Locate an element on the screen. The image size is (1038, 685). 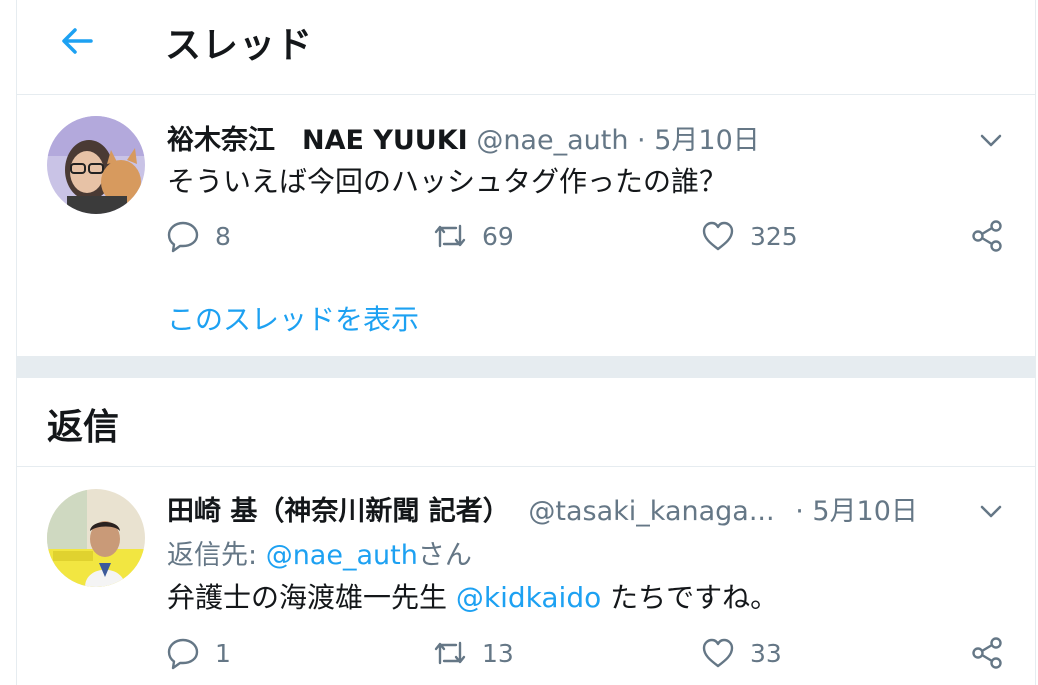
retweet-count: 69 is located at coordinates (498, 236).